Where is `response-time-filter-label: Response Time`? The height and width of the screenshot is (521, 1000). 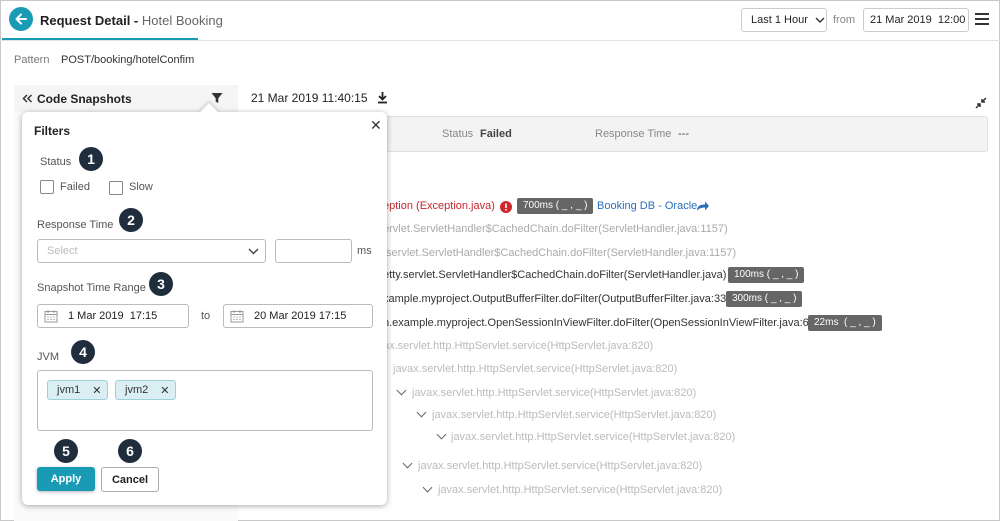
response-time-filter-label: Response Time is located at coordinates (75, 225).